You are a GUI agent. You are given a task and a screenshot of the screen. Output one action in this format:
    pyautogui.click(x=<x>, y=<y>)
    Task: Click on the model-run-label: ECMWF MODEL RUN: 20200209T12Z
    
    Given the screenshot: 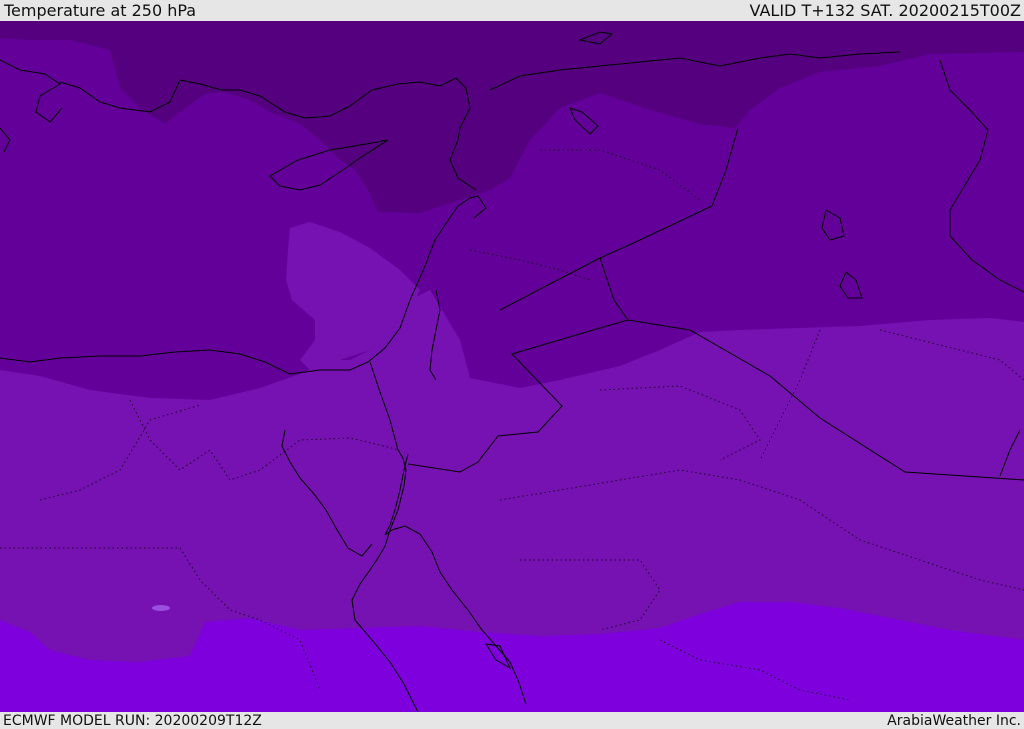 What is the action you would take?
    pyautogui.click(x=132, y=720)
    